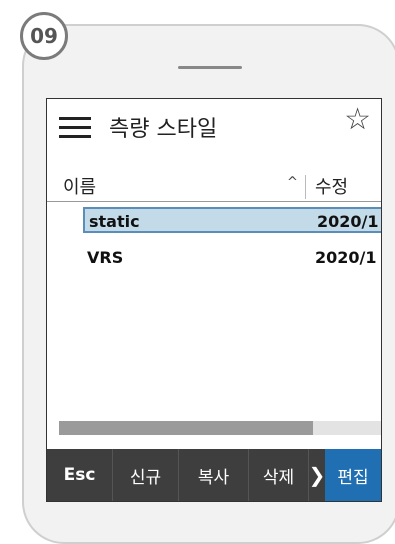 This screenshot has height=544, width=395. Describe the element at coordinates (353, 475) in the screenshot. I see `edit-button: 편집` at that location.